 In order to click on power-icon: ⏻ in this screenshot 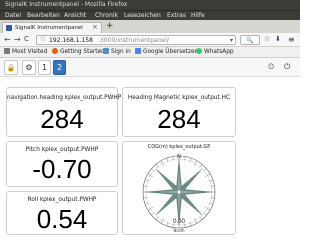, I will do `click(287, 67)`.